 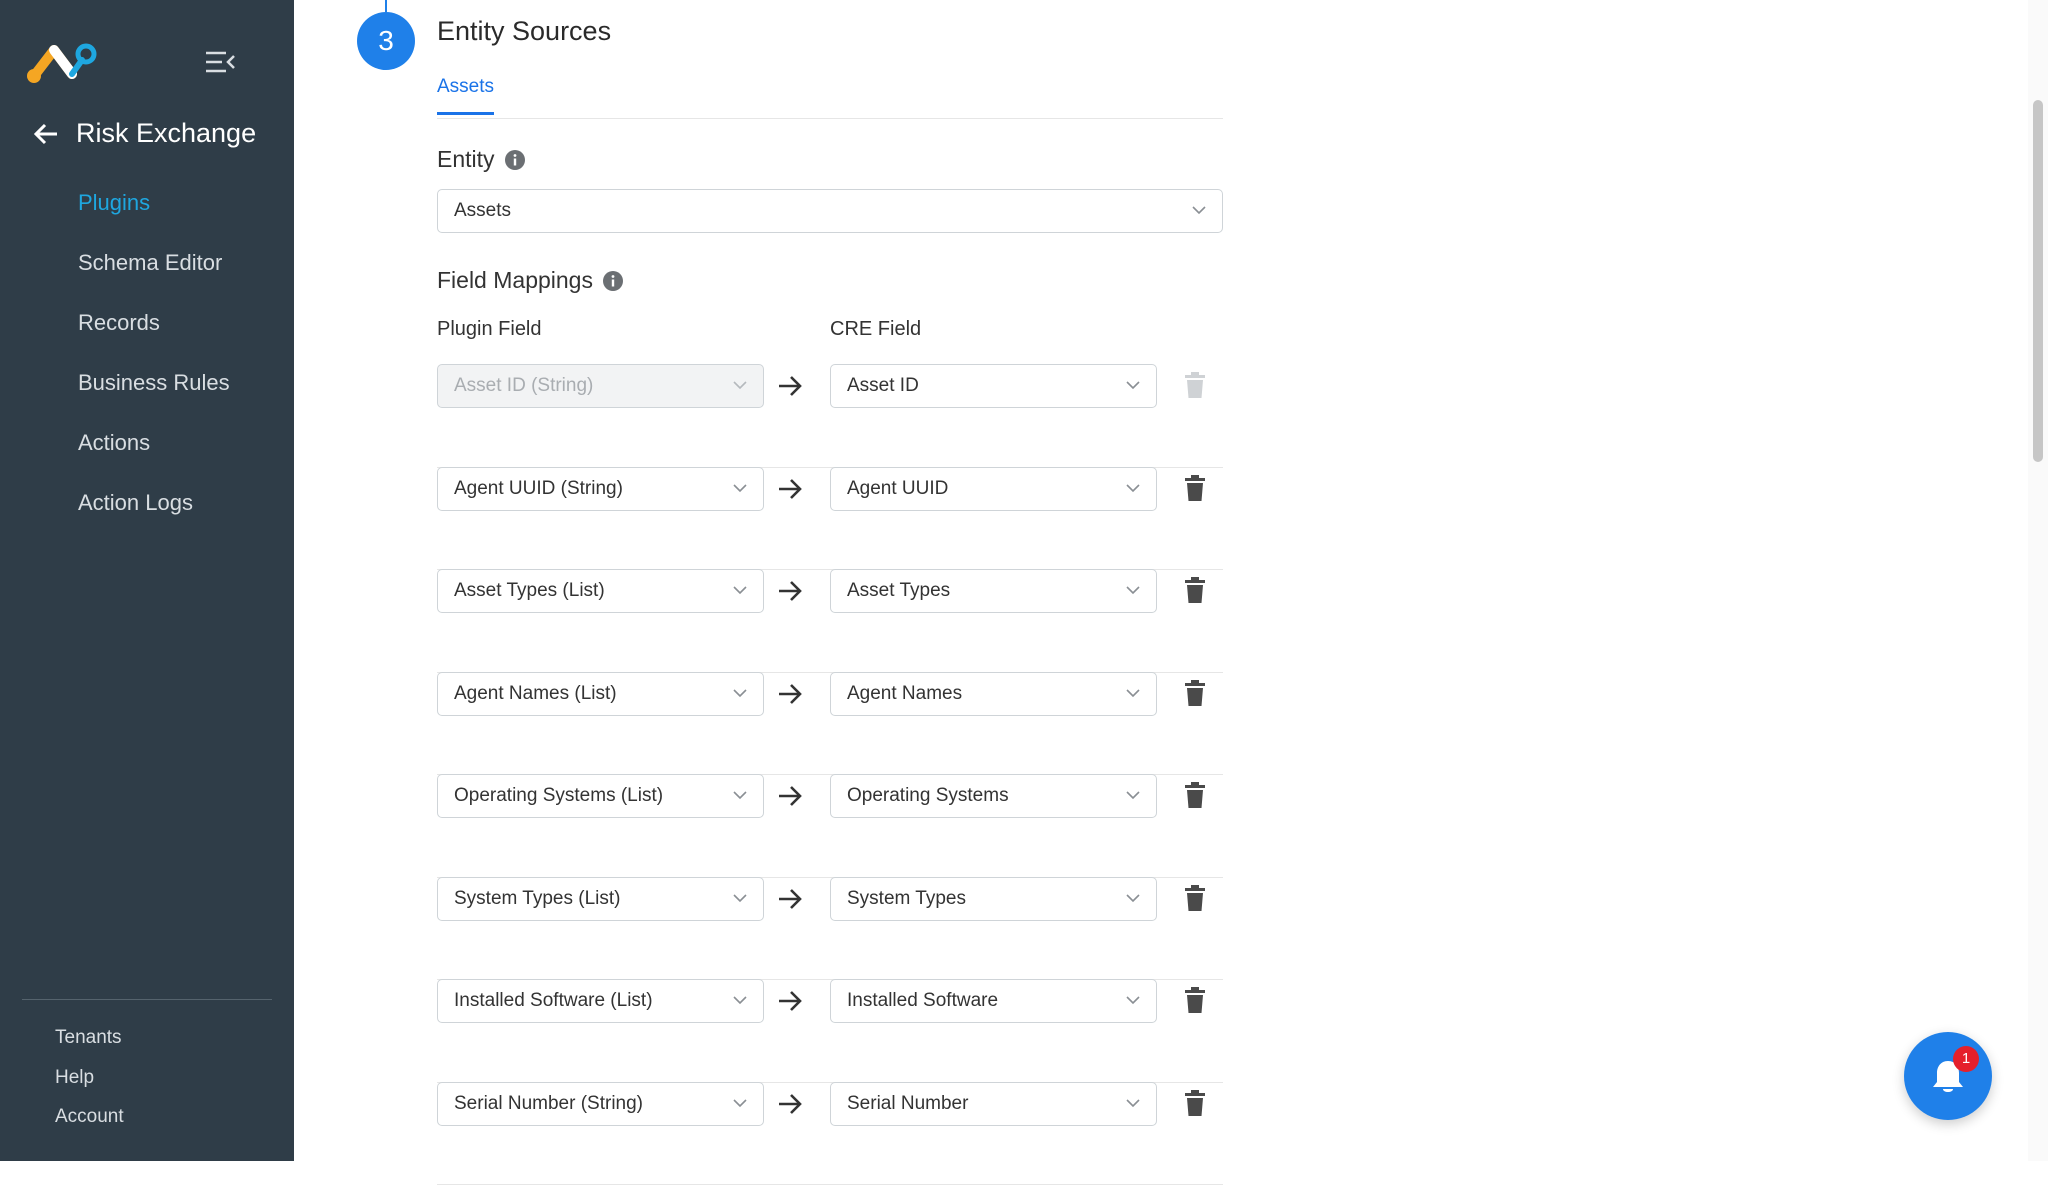 I want to click on logo-icon, so click(x=62, y=62).